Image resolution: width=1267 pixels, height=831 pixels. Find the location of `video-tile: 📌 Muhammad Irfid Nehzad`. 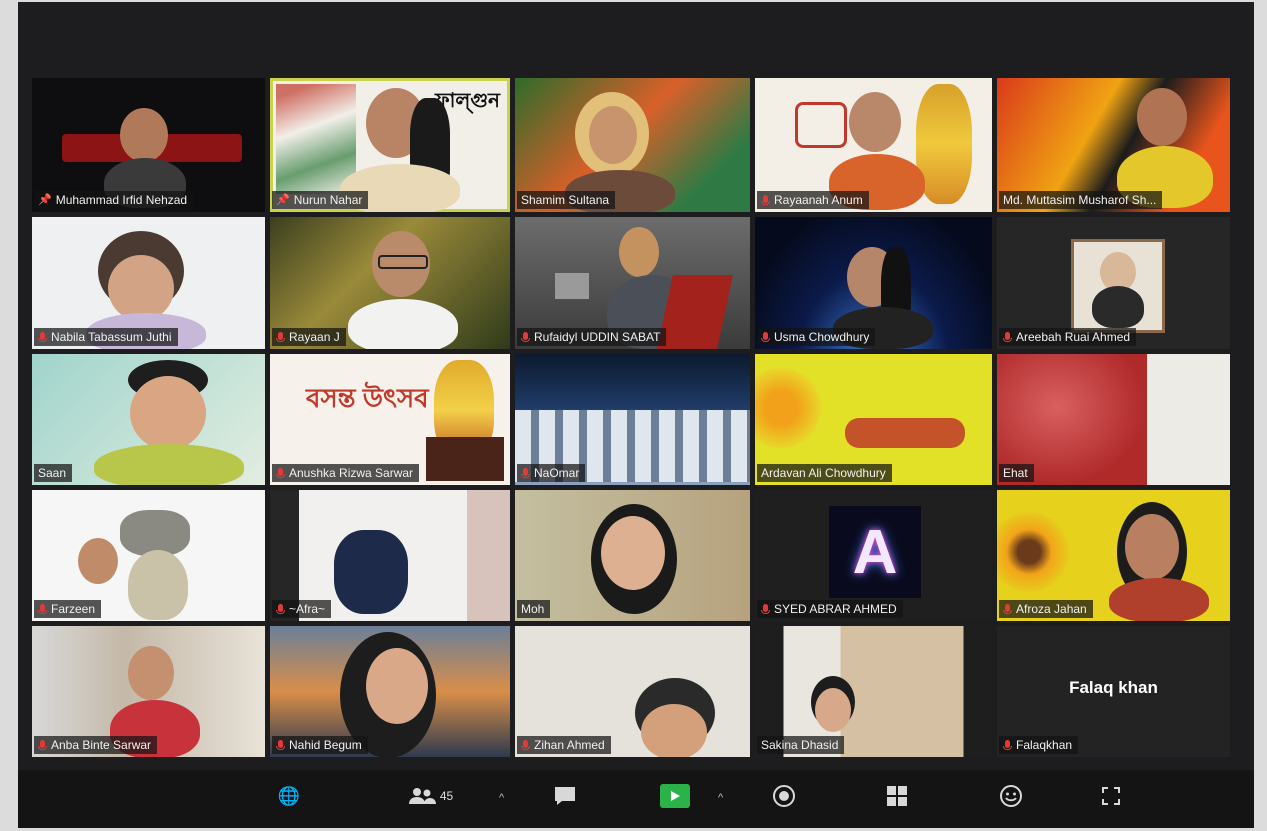

video-tile: 📌 Muhammad Irfid Nehzad is located at coordinates (148, 145).